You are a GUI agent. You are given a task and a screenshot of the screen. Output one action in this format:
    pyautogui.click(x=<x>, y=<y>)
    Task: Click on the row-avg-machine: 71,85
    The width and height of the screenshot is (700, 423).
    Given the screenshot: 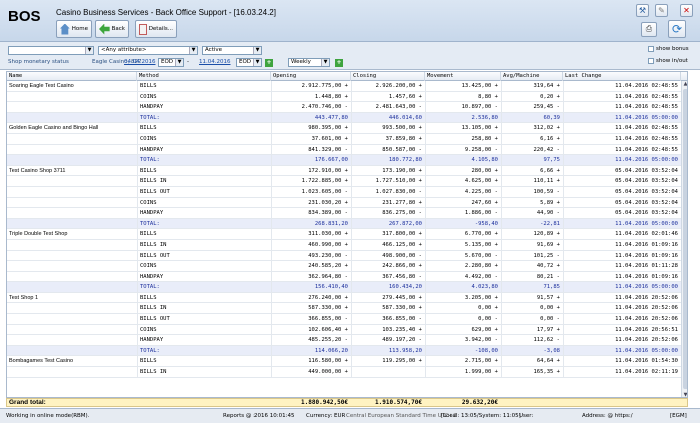 What is the action you would take?
    pyautogui.click(x=532, y=287)
    